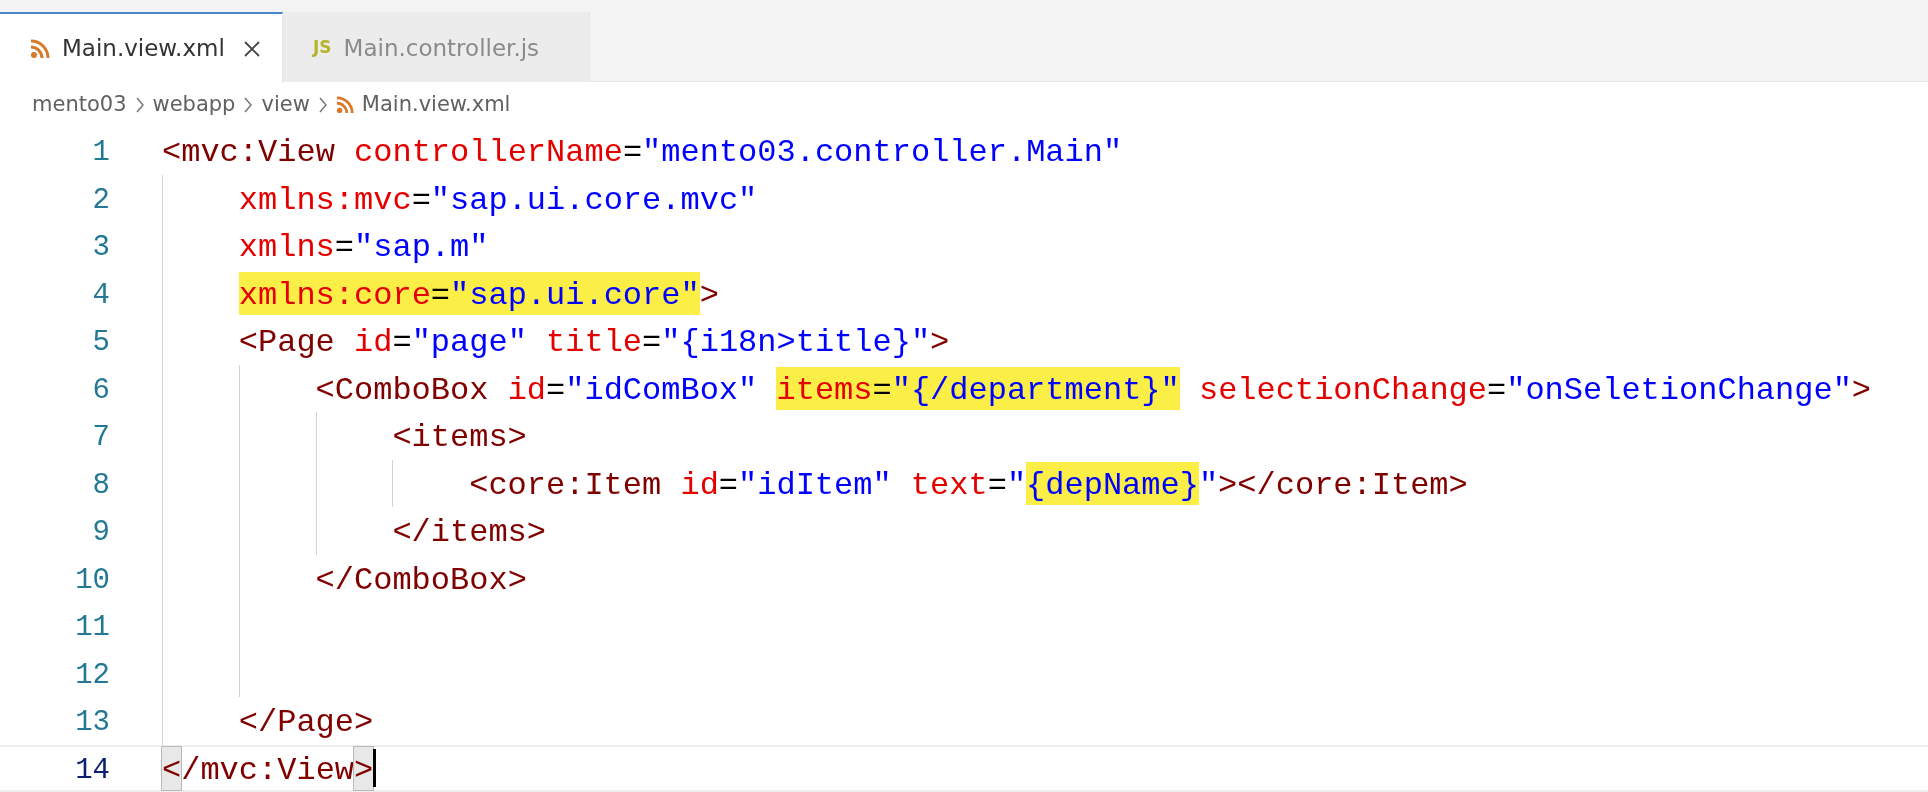 The image size is (1928, 792). Describe the element at coordinates (575, 293) in the screenshot. I see `code-token: "sap.ui.core"` at that location.